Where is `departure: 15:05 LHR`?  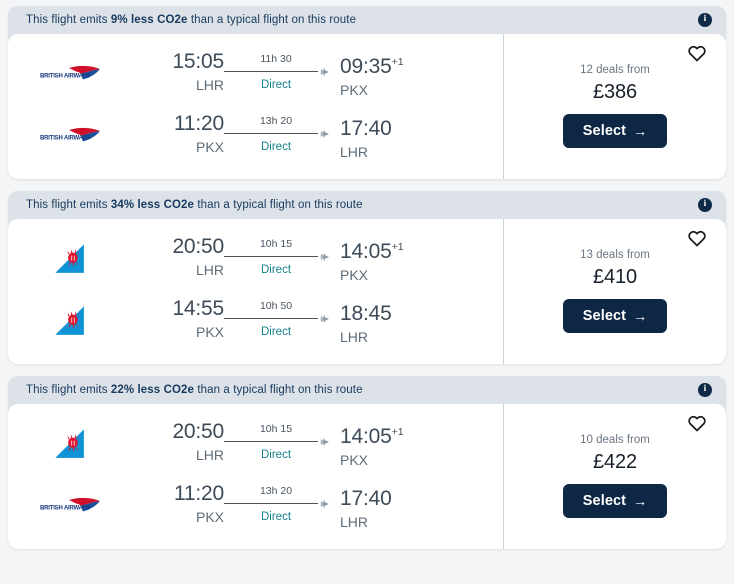
departure: 15:05 LHR is located at coordinates (181, 72).